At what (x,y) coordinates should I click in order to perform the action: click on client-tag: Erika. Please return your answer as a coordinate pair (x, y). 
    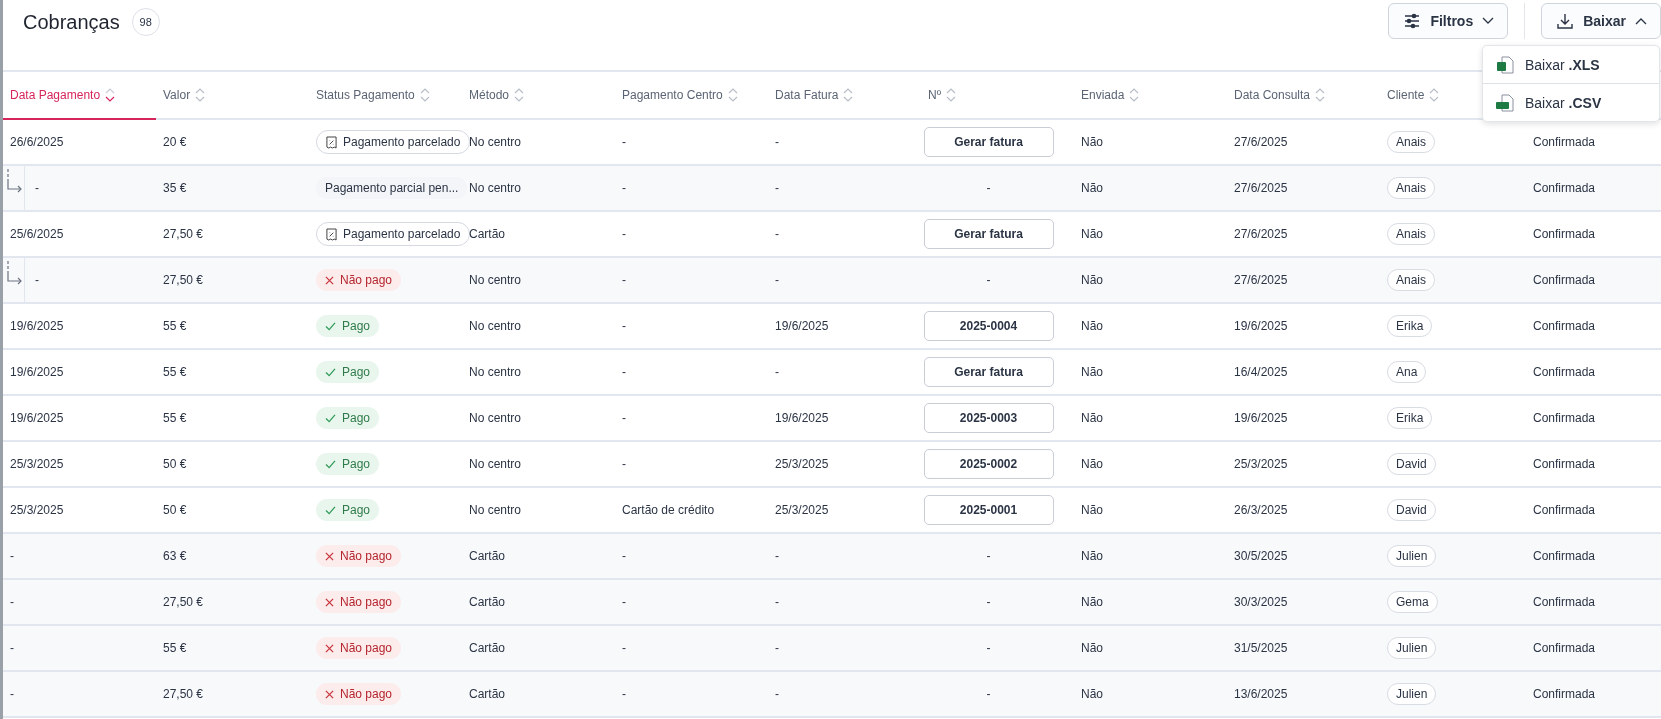
    Looking at the image, I should click on (1410, 418).